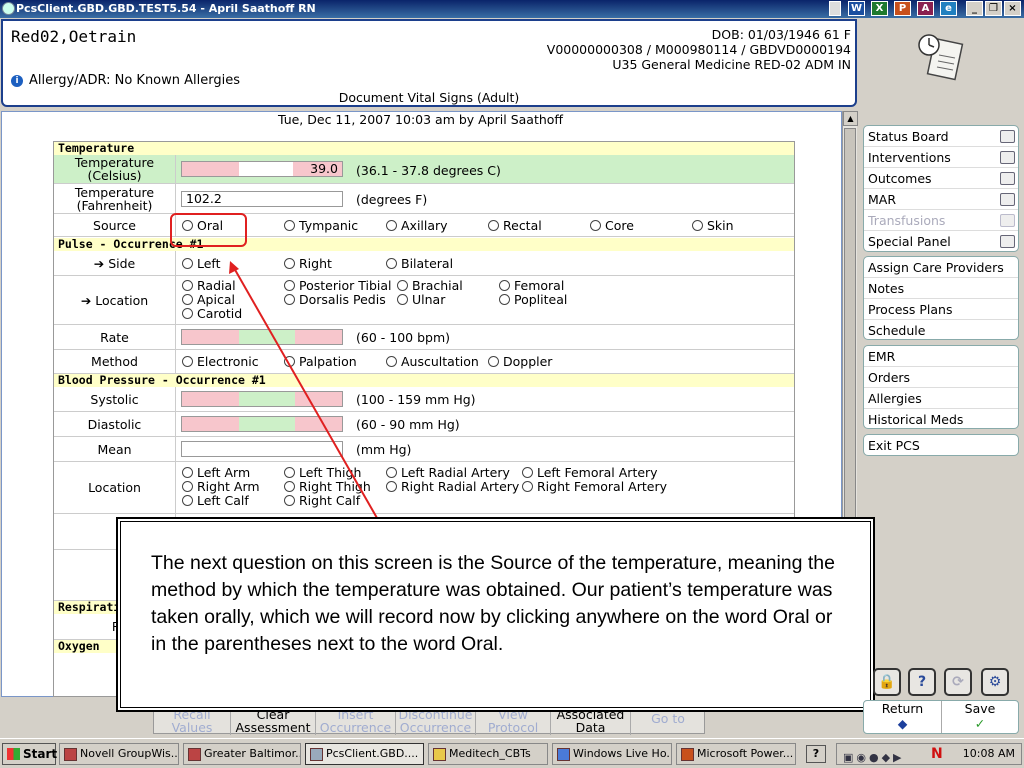 The height and width of the screenshot is (768, 1024). Describe the element at coordinates (879, 8) in the screenshot. I see `excel-icon: X` at that location.